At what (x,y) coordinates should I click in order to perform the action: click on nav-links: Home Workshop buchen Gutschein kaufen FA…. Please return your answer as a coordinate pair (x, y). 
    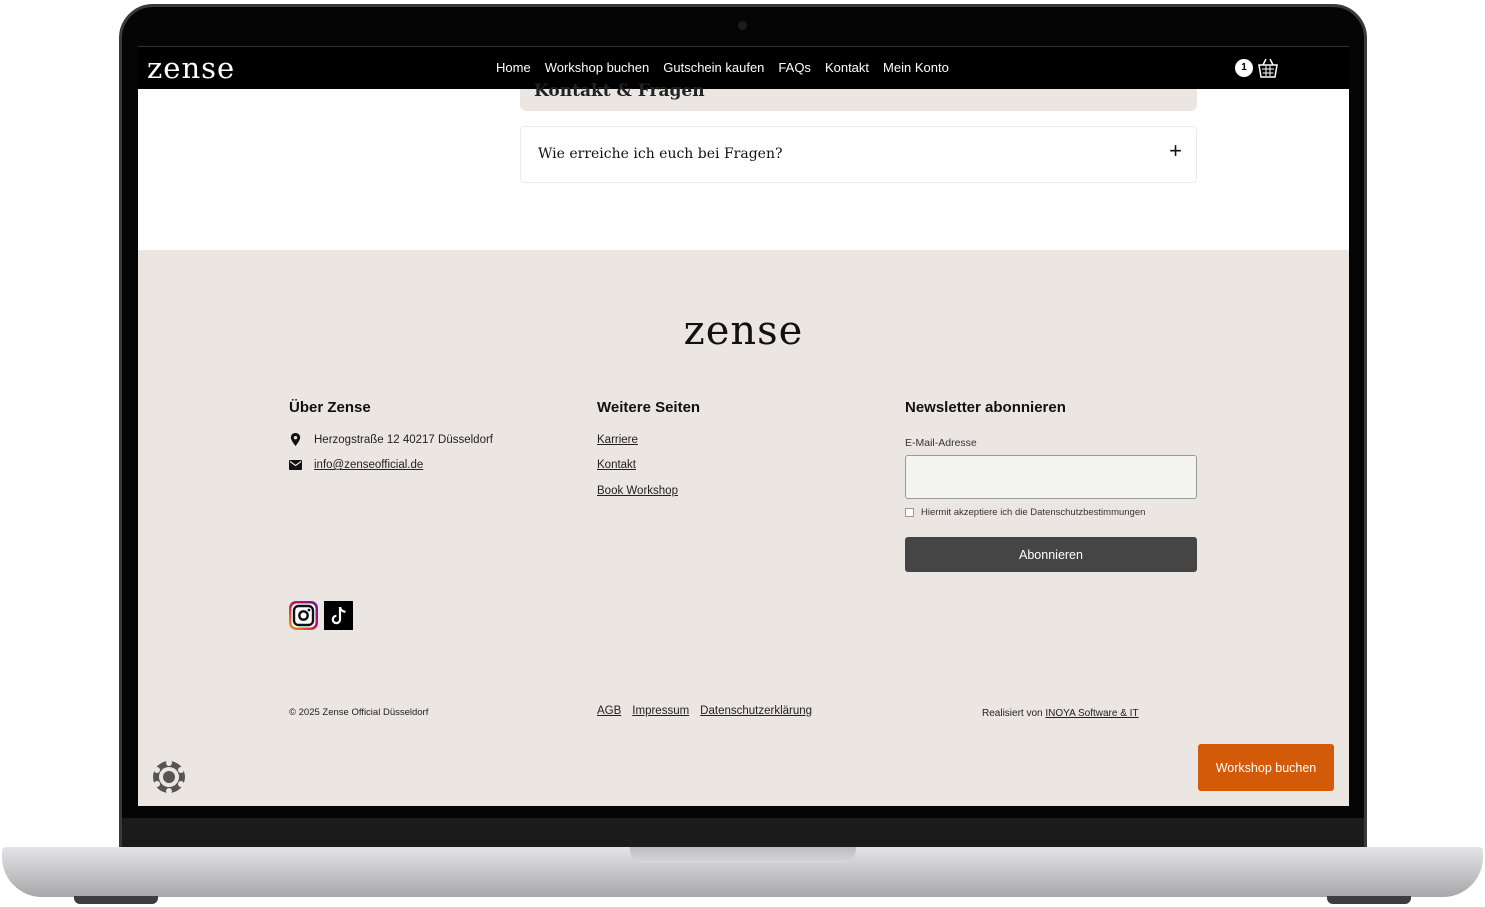
    Looking at the image, I should click on (722, 67).